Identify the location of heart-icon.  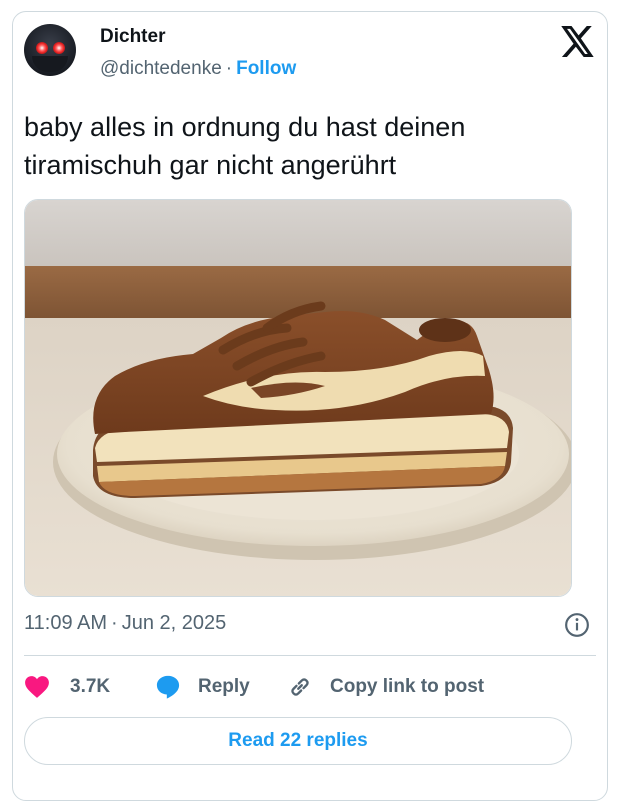
(37, 687).